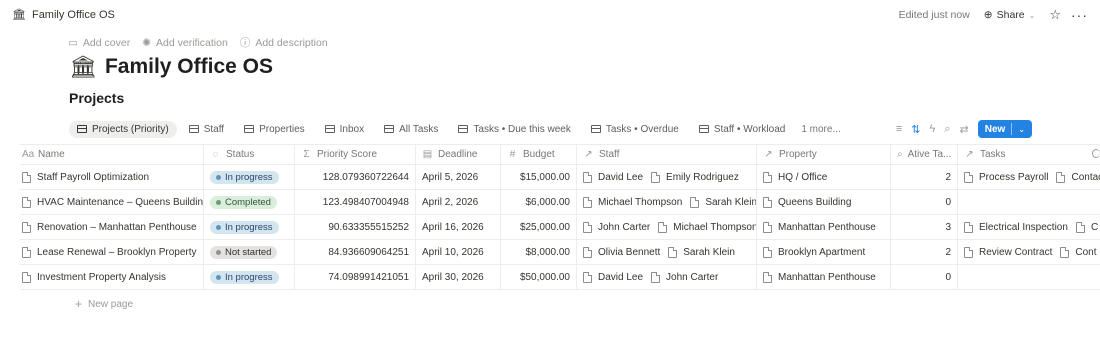 The height and width of the screenshot is (353, 1100). What do you see at coordinates (933, 129) in the screenshot?
I see `automation-icon: ϟ` at bounding box center [933, 129].